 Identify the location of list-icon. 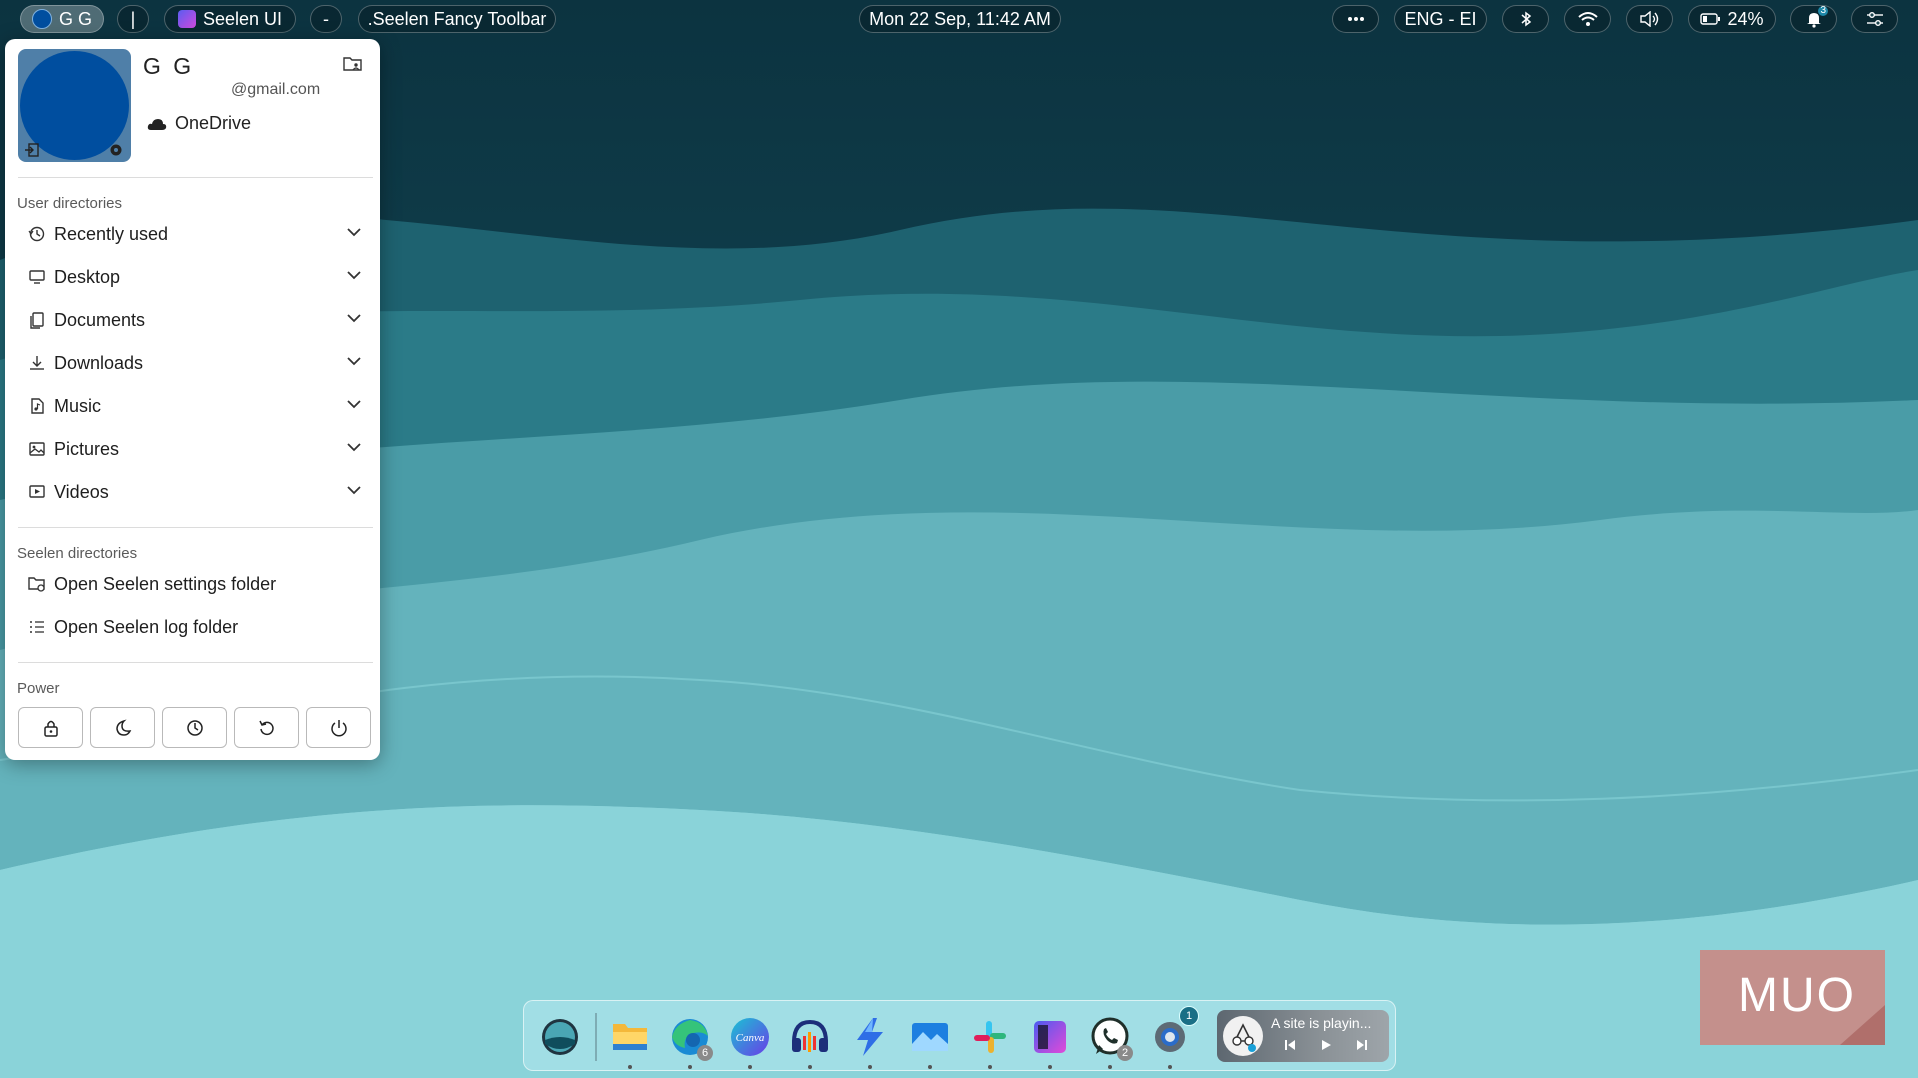
(37, 627).